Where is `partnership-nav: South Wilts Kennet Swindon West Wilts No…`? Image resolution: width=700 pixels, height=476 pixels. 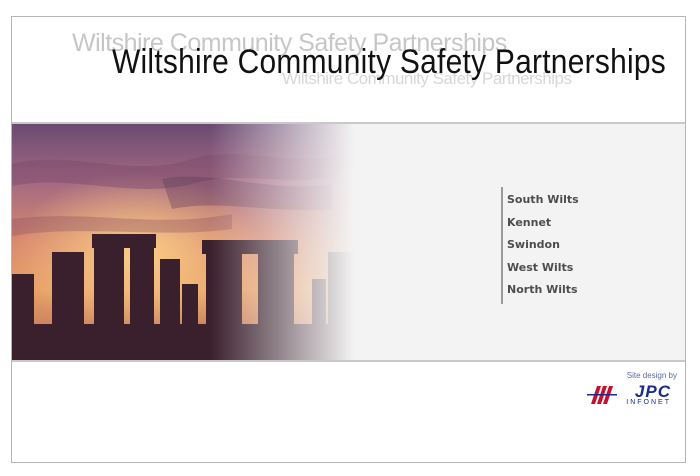 partnership-nav: South Wilts Kennet Swindon West Wilts No… is located at coordinates (540, 245).